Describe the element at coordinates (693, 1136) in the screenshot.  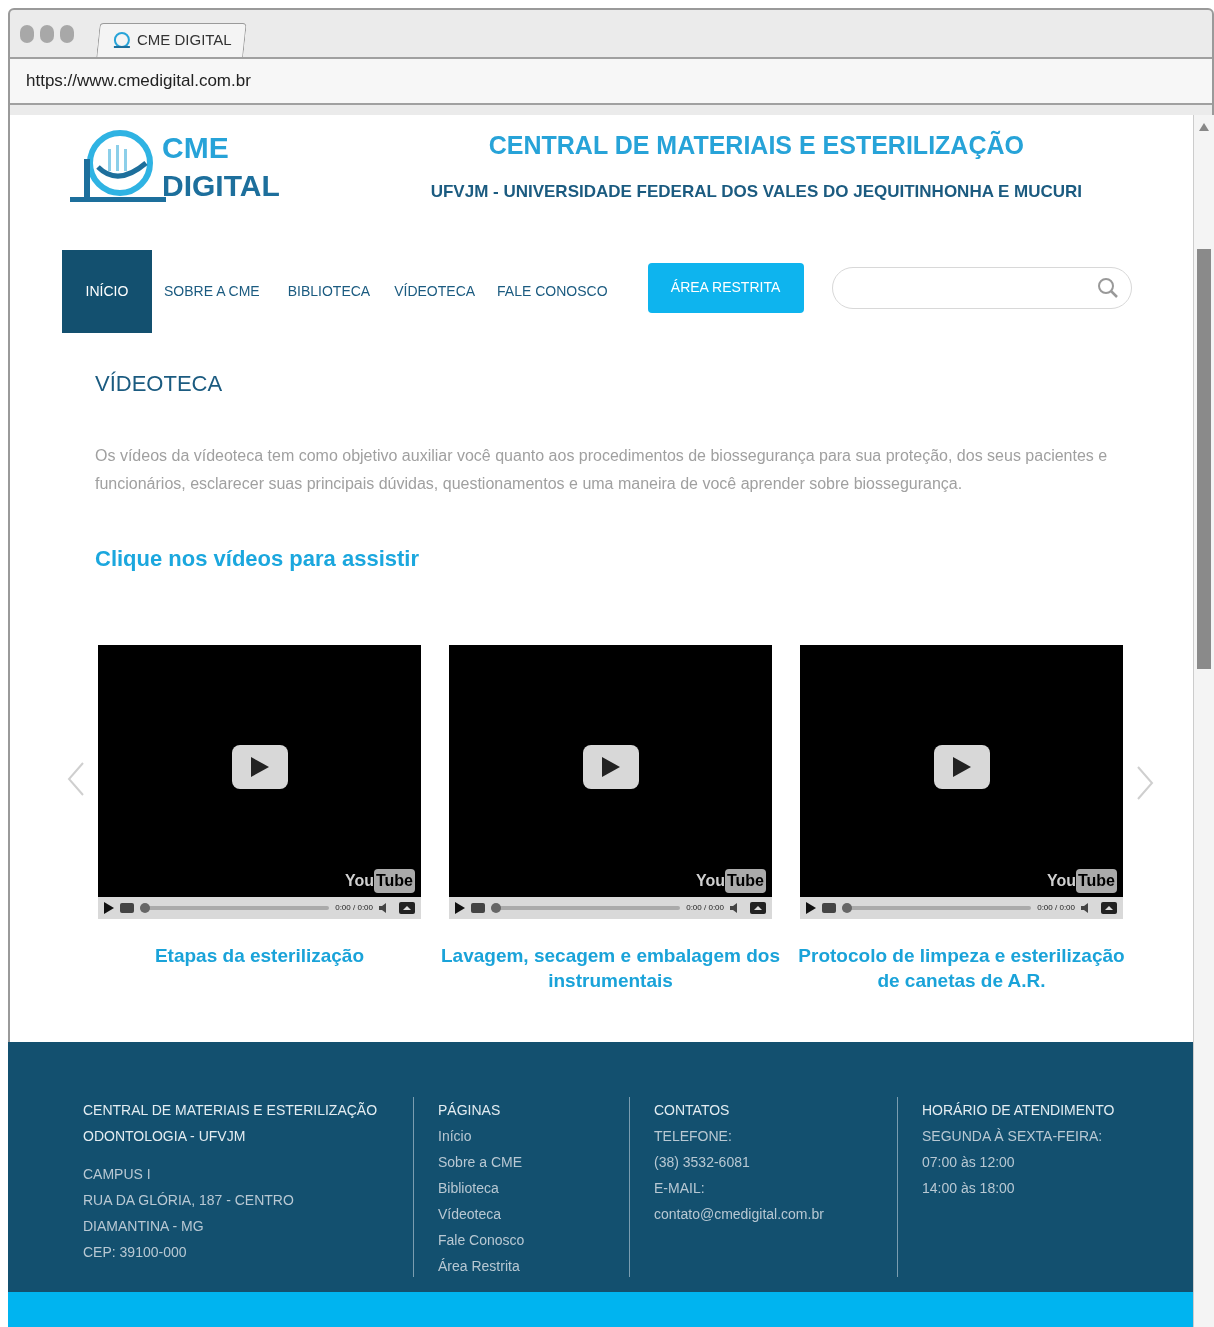
I see `footer-text: TELEFONE:` at that location.